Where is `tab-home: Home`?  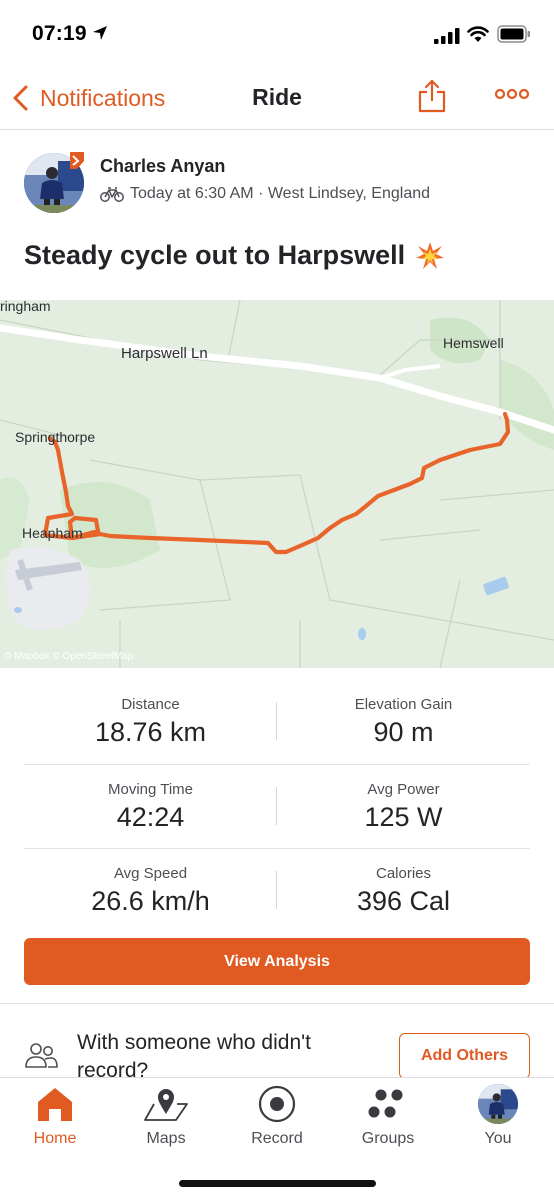 tab-home: Home is located at coordinates (55, 1119).